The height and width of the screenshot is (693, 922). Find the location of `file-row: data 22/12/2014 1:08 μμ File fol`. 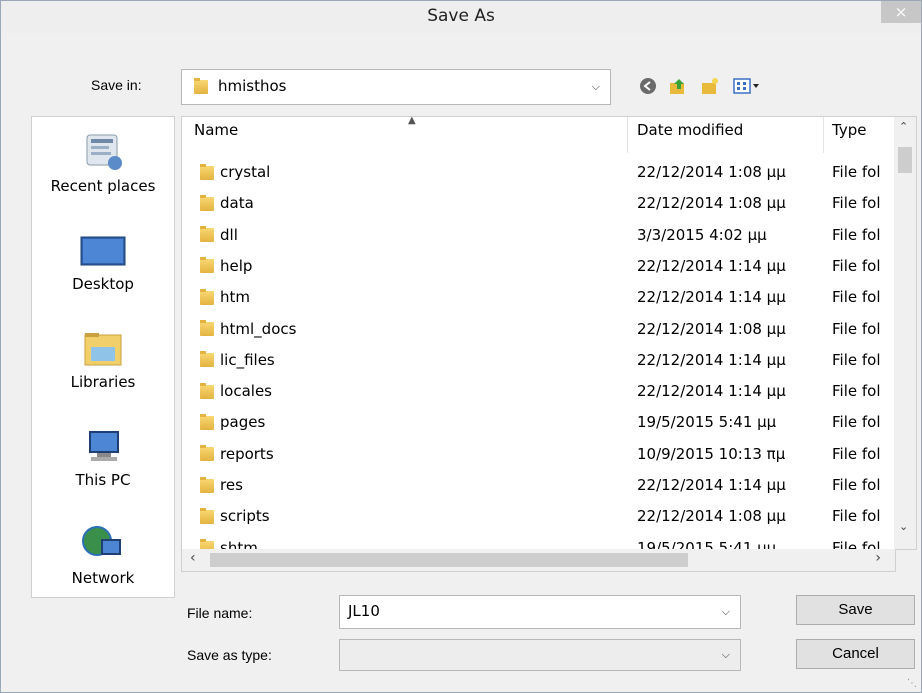

file-row: data 22/12/2014 1:08 μμ File fol is located at coordinates (538, 203).